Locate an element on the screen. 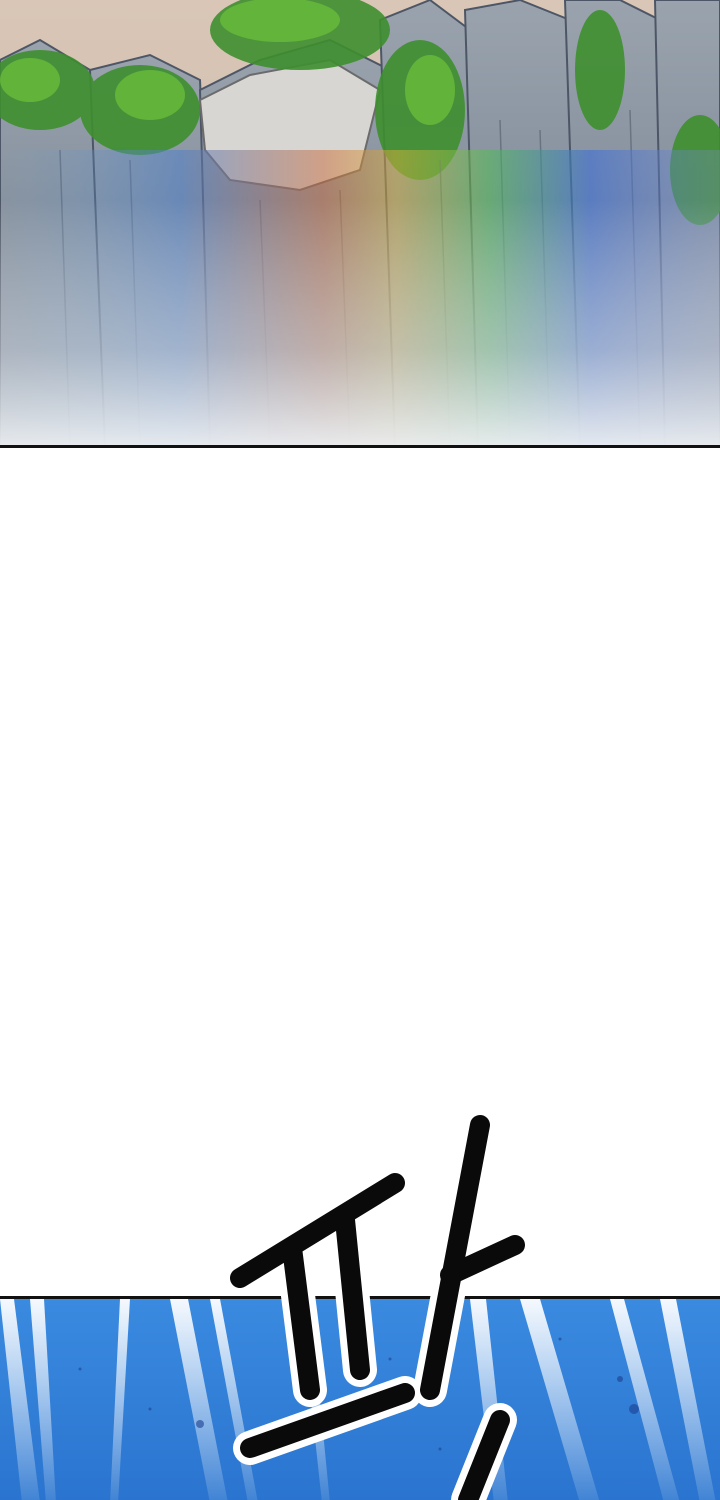  water-scene-illustration is located at coordinates (360, 1399).